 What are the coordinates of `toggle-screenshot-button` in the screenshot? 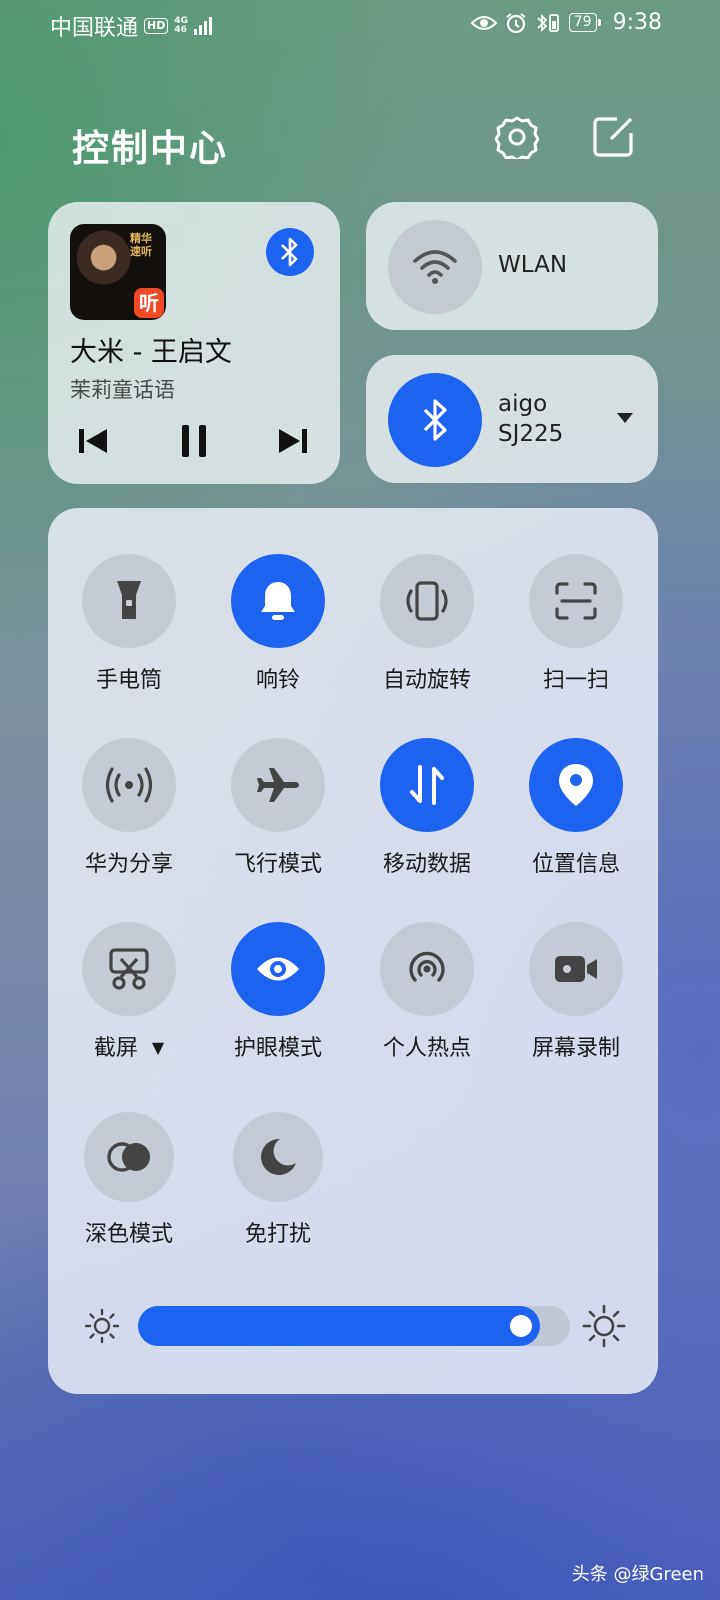 It's located at (129, 969).